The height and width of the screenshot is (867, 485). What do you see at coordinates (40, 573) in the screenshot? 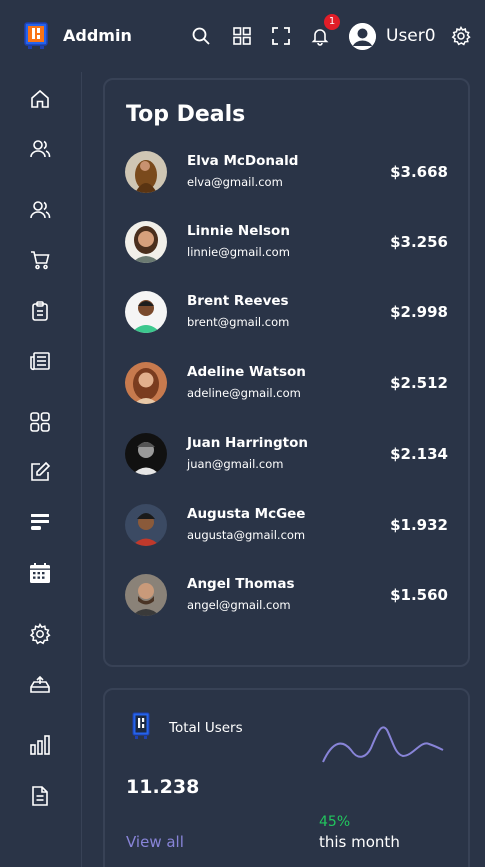
I see `calendar-icon` at bounding box center [40, 573].